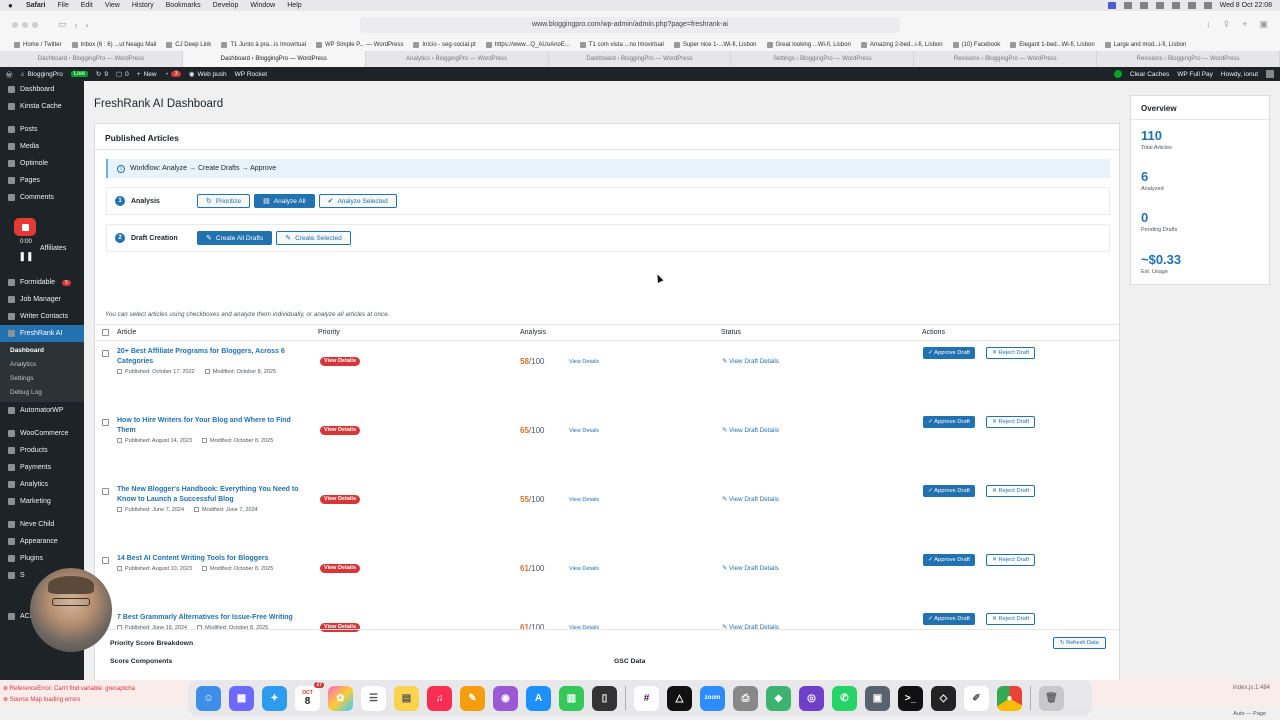 The width and height of the screenshot is (1280, 720). Describe the element at coordinates (42, 433) in the screenshot. I see `sidebar-item-woocommerce: WooCommerce` at that location.